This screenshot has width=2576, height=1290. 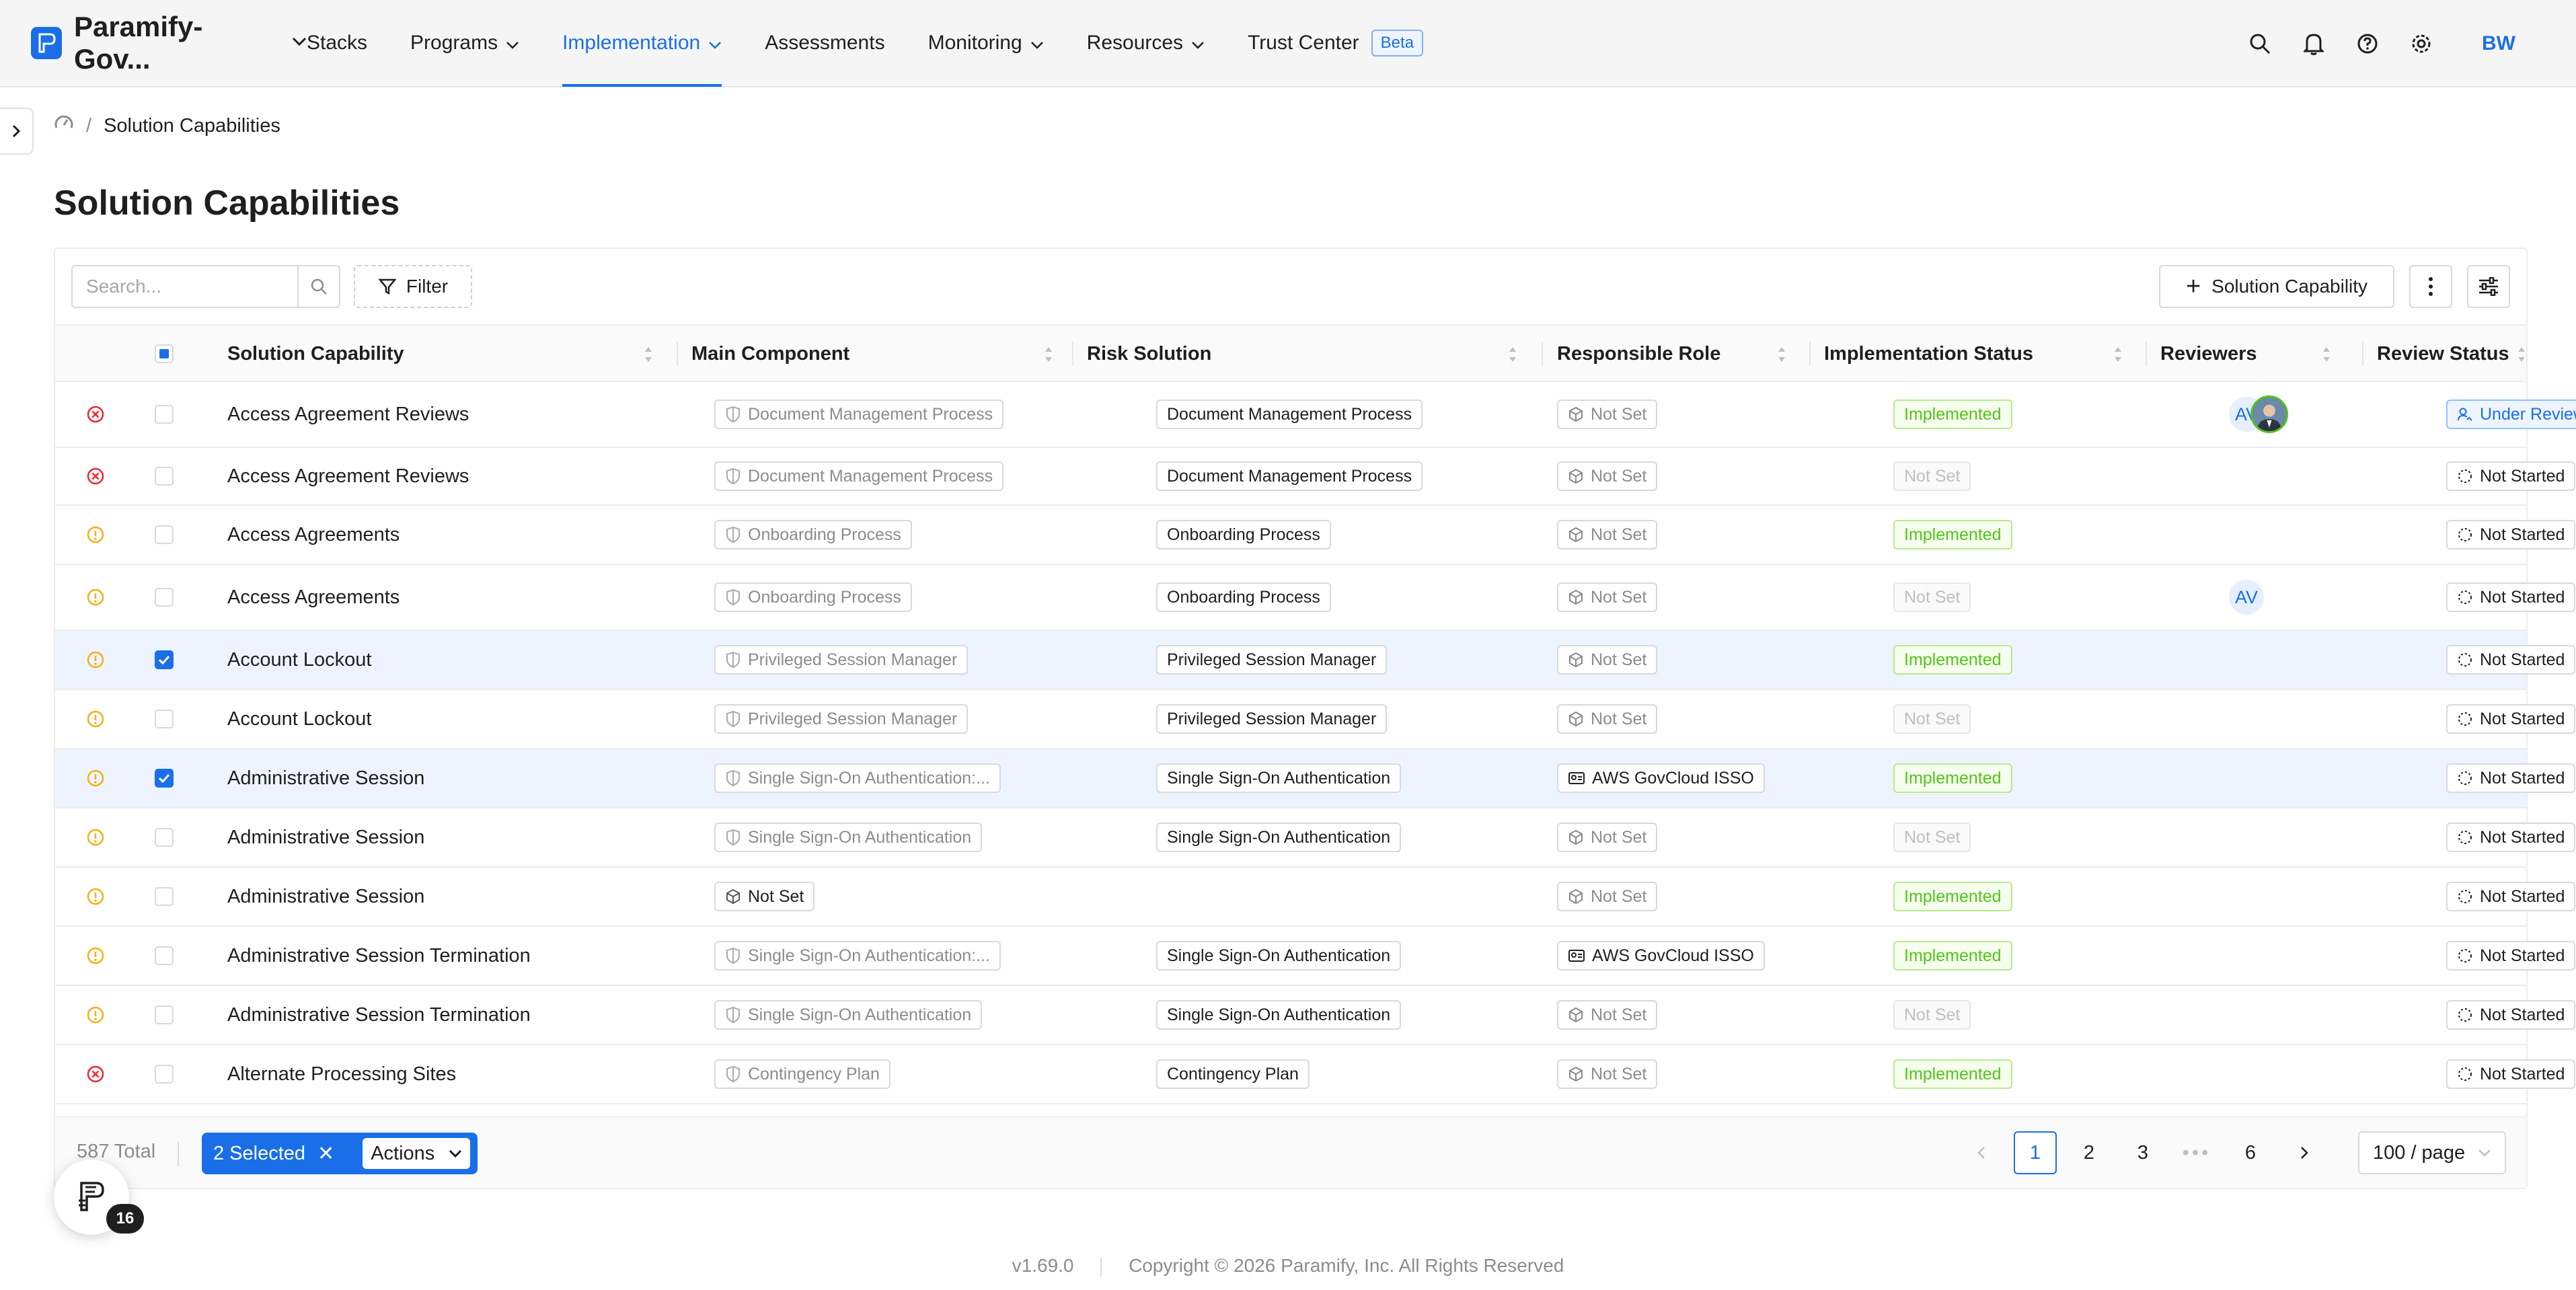 I want to click on nav-item-implementation: Implementation, so click(x=642, y=43).